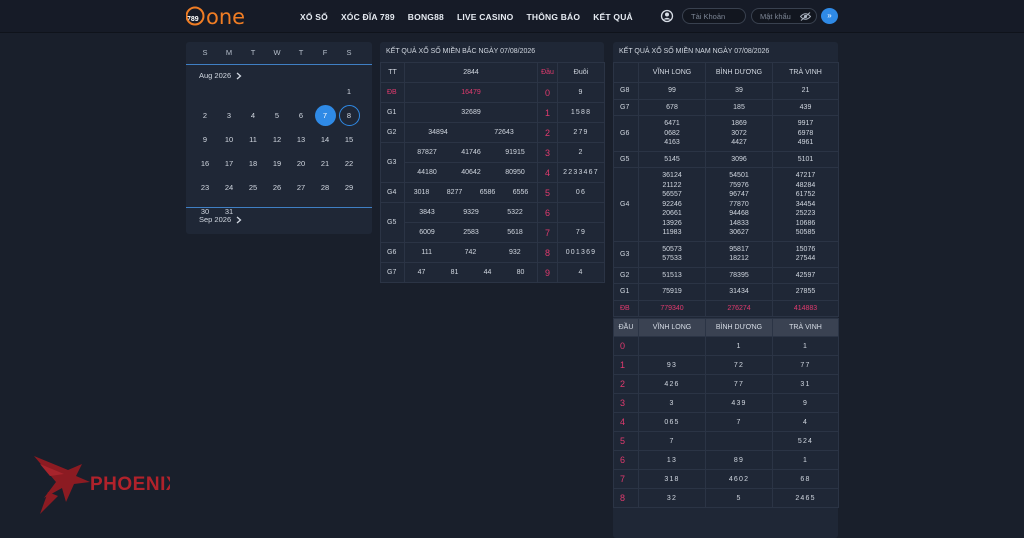 This screenshot has width=1024, height=538. I want to click on username-input, so click(714, 16).